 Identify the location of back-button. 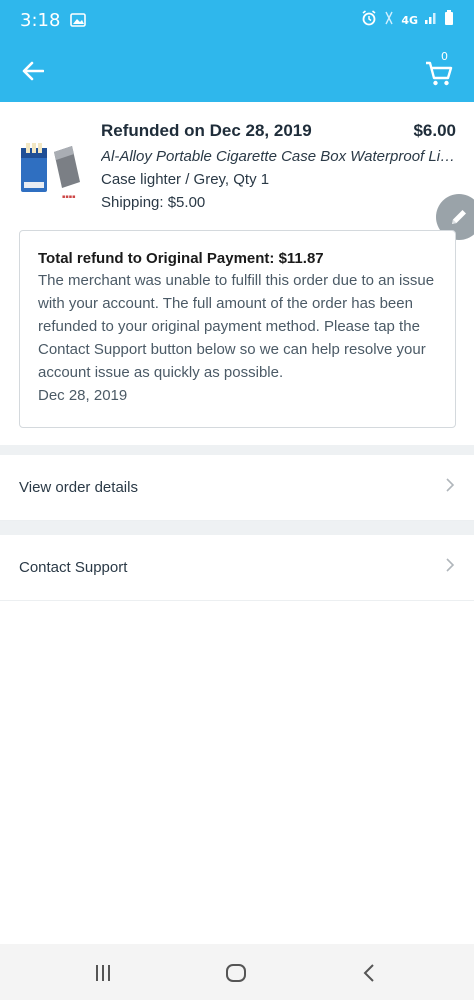
(33, 71).